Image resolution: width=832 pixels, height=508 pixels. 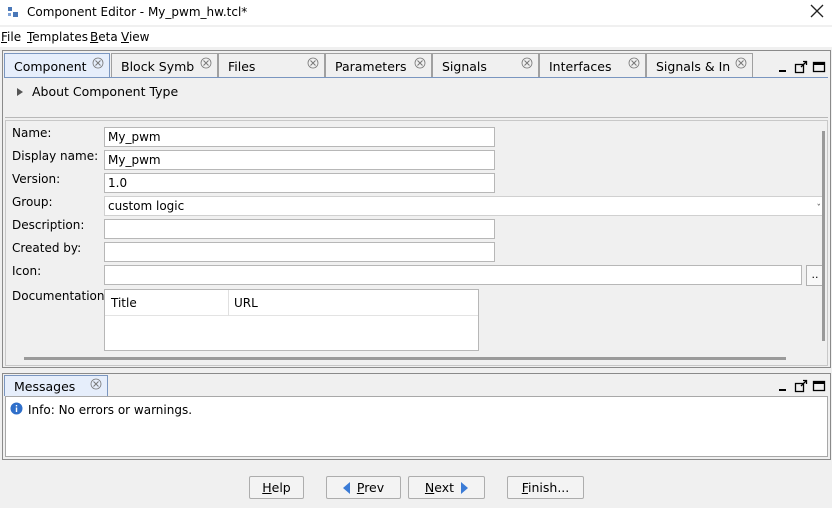 I want to click on icon-field, so click(x=453, y=275).